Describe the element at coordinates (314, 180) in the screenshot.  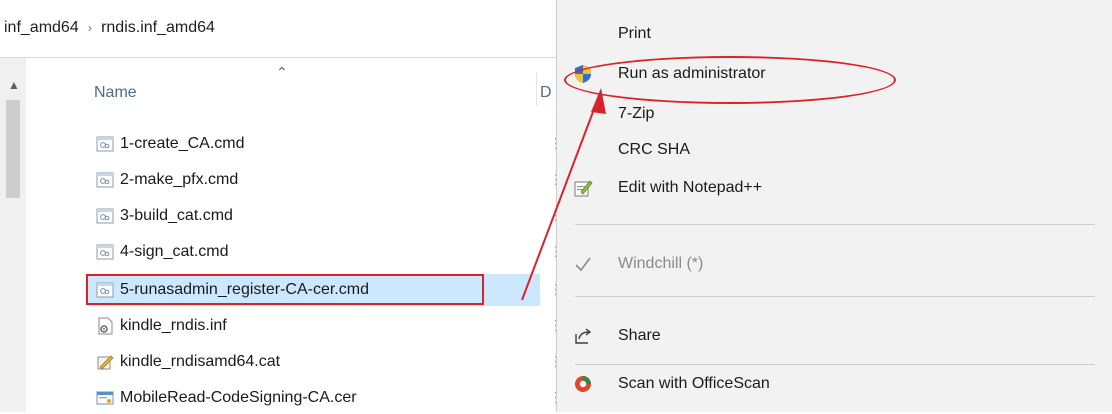
I see `file-row: 2-make_pfx.cmd` at that location.